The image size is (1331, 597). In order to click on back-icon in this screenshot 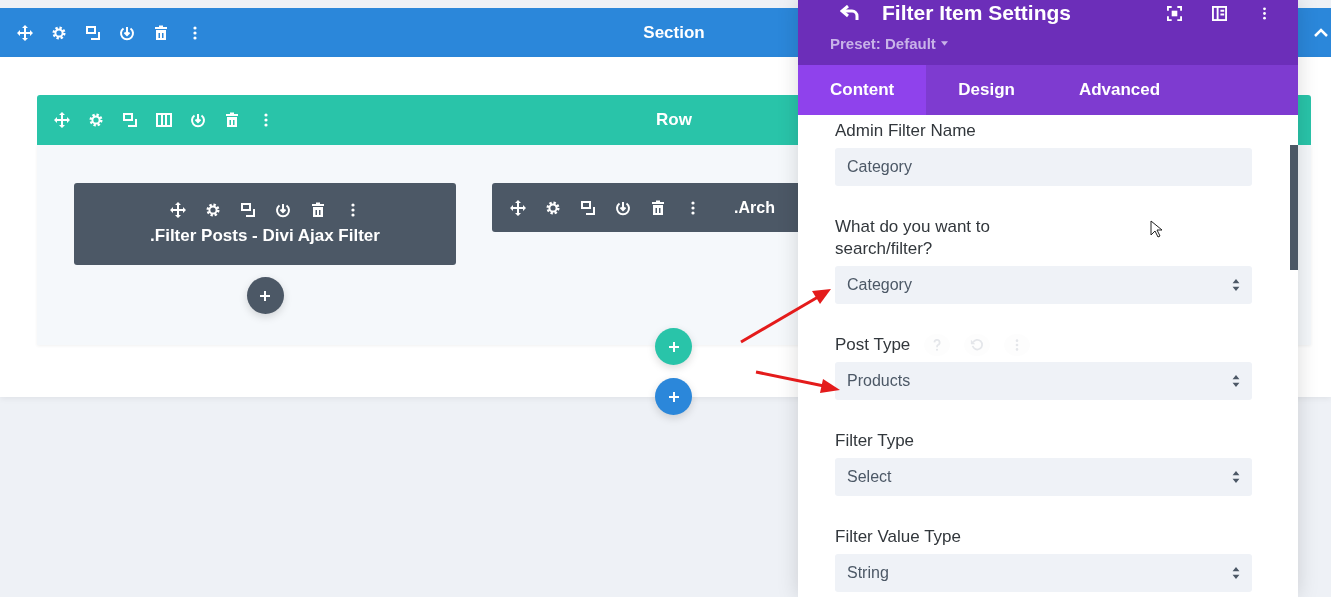, I will do `click(850, 13)`.